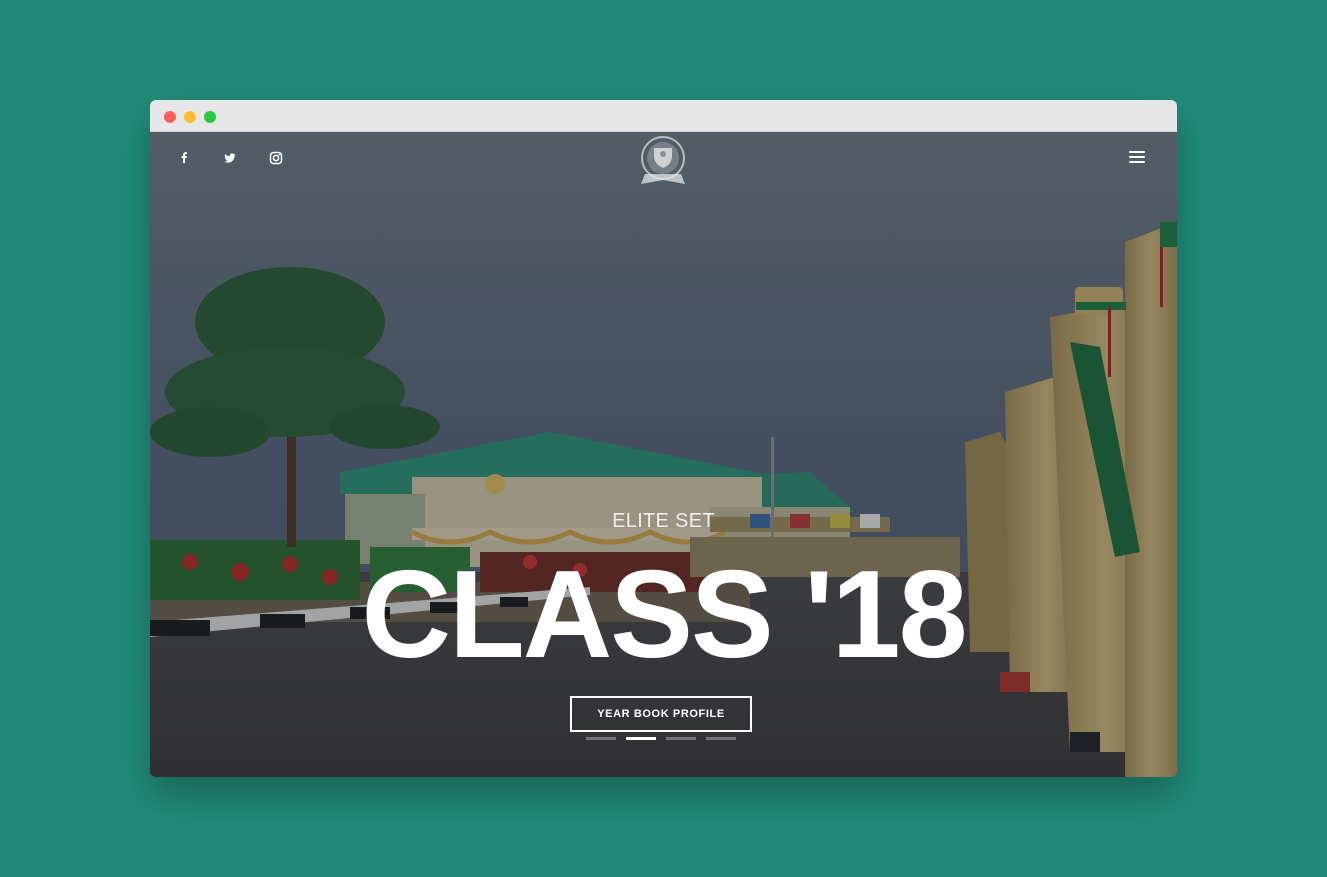 This screenshot has height=877, width=1327. What do you see at coordinates (170, 117) in the screenshot?
I see `close-window-button` at bounding box center [170, 117].